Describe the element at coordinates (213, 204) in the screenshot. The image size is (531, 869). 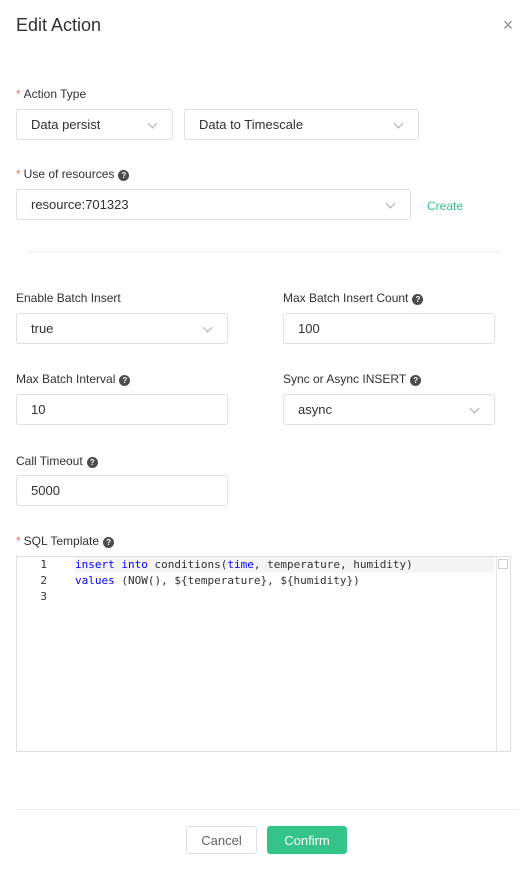
I see `resource-select: resource:701323` at that location.